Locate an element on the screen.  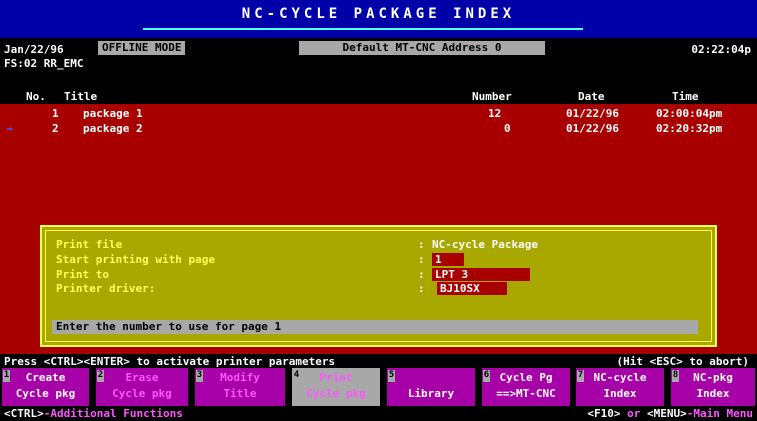
start-page-label: Start printing with page is located at coordinates (135, 259).